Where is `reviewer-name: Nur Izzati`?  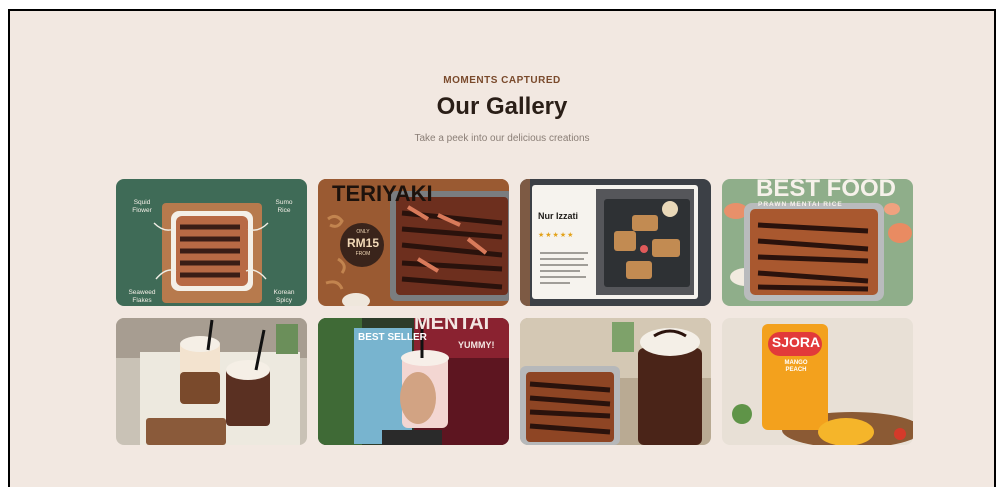 reviewer-name: Nur Izzati is located at coordinates (558, 216).